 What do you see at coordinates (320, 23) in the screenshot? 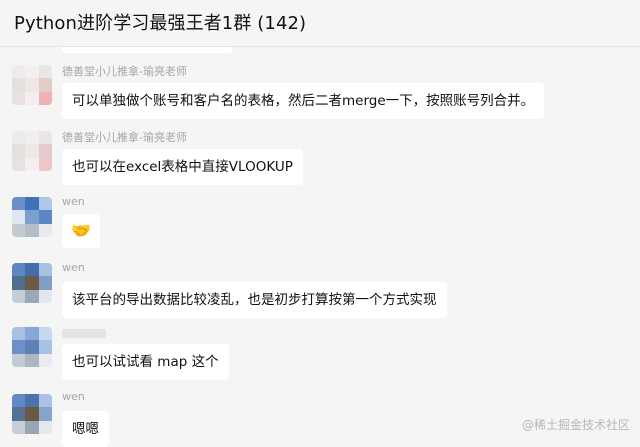
I see `chat-header: Python进阶学习最强王者1群 (142)` at bounding box center [320, 23].